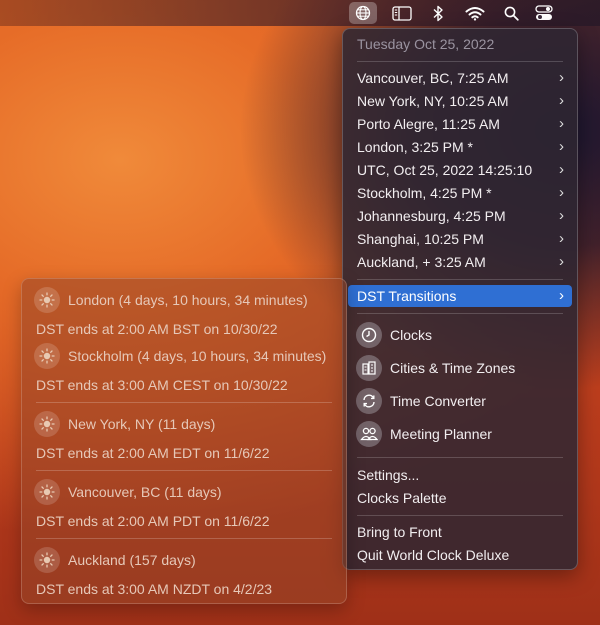 The image size is (600, 625). What do you see at coordinates (407, 296) in the screenshot?
I see `dst-transitions-label: DST Transitions` at bounding box center [407, 296].